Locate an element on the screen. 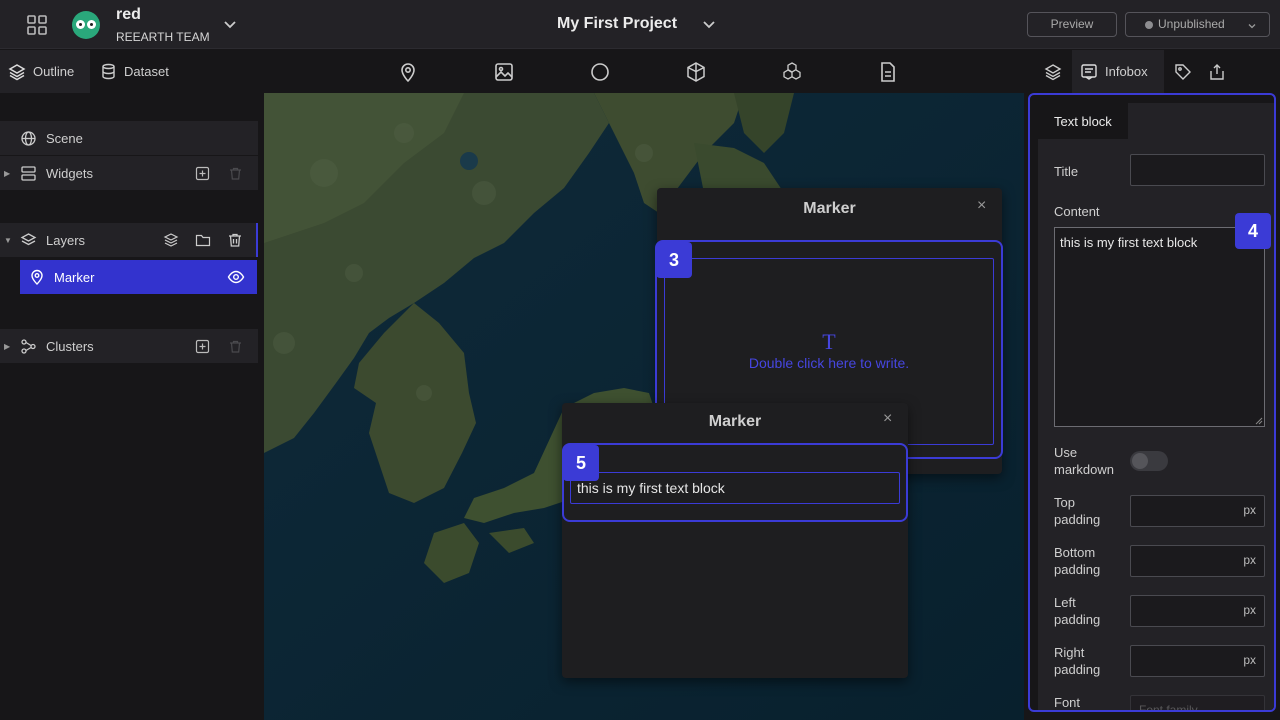  tab-text-block: Text block is located at coordinates (1083, 121).